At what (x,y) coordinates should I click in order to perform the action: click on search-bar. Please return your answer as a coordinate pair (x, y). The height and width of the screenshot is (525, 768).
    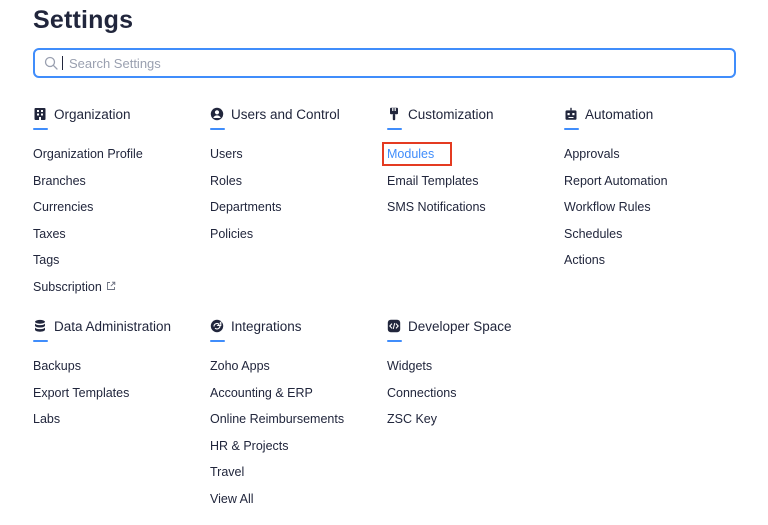
    Looking at the image, I should click on (384, 63).